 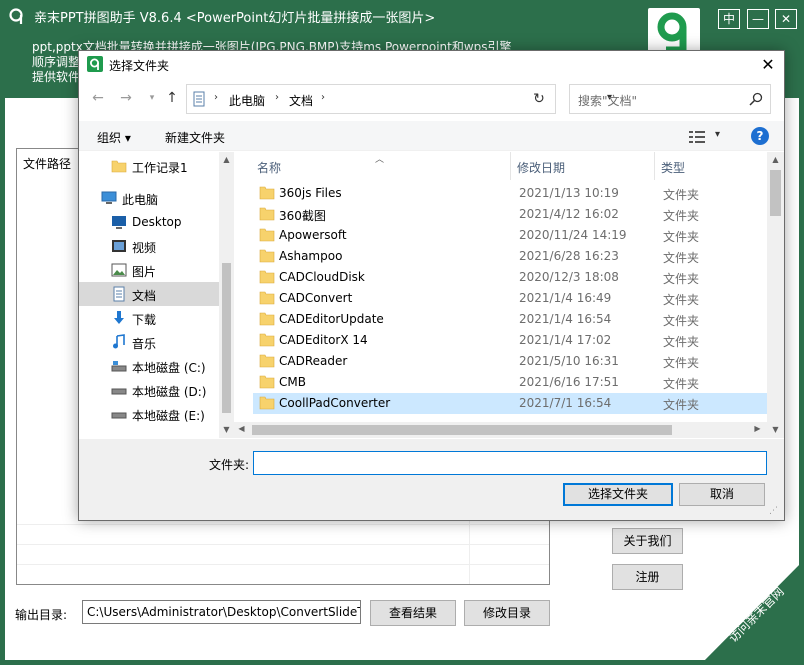 What do you see at coordinates (786, 19) in the screenshot?
I see `close-button: ✕` at bounding box center [786, 19].